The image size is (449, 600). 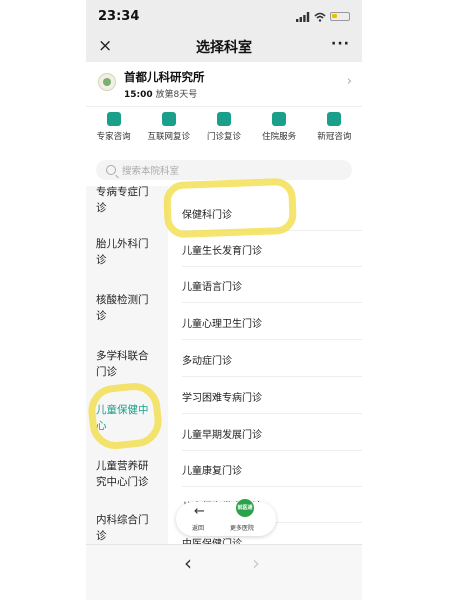 I want to click on clinic-item: 学习困难专病门诊, so click(x=267, y=396).